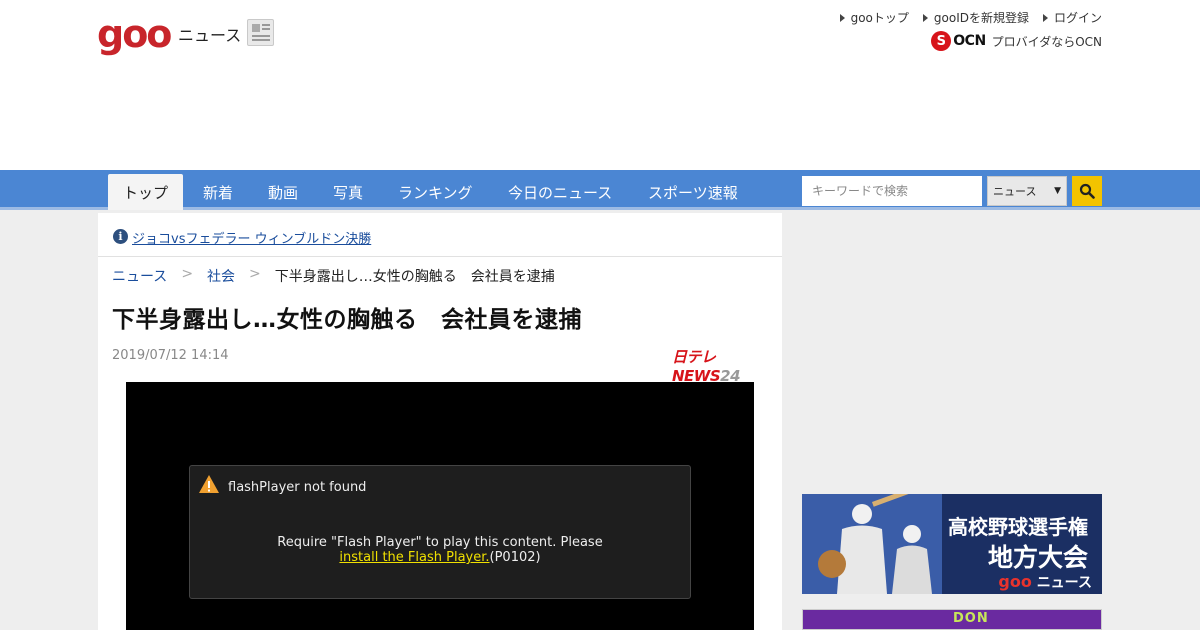  I want to click on search-icon, so click(1087, 191).